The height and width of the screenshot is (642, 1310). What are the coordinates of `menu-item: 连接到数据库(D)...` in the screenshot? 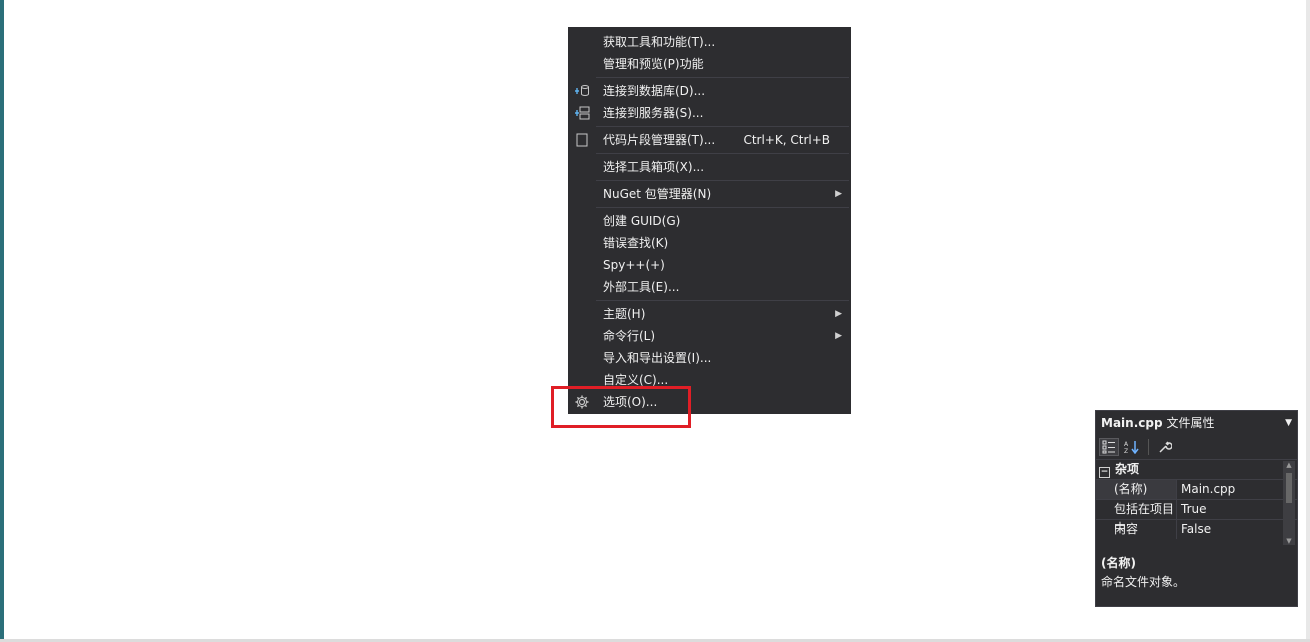 It's located at (709, 91).